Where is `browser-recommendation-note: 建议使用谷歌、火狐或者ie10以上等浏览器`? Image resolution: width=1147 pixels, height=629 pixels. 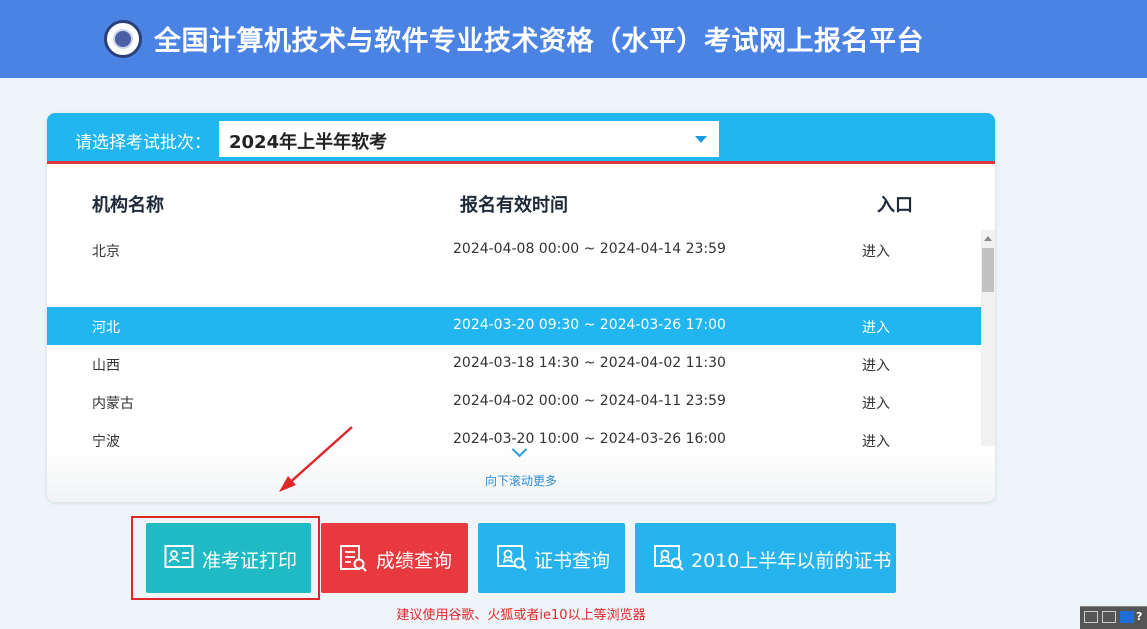 browser-recommendation-note: 建议使用谷歌、火狐或者ie10以上等浏览器 is located at coordinates (521, 615).